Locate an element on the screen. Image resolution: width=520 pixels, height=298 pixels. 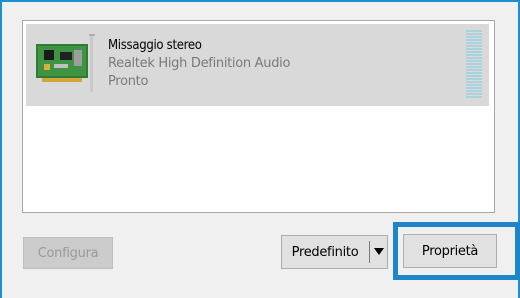
device-description: Realtek High Definition Audio is located at coordinates (199, 63).